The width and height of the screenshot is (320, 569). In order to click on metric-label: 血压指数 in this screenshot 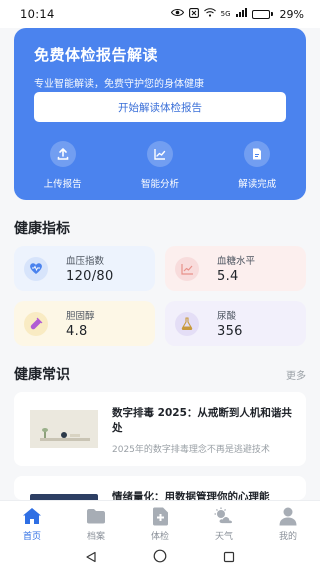, I will do `click(85, 261)`.